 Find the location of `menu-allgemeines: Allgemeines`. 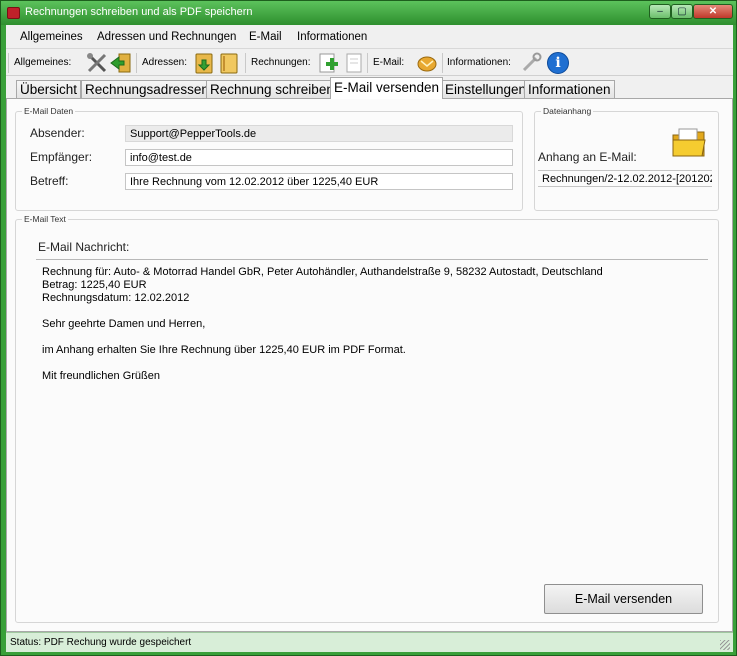

menu-allgemeines: Allgemeines is located at coordinates (51, 37).